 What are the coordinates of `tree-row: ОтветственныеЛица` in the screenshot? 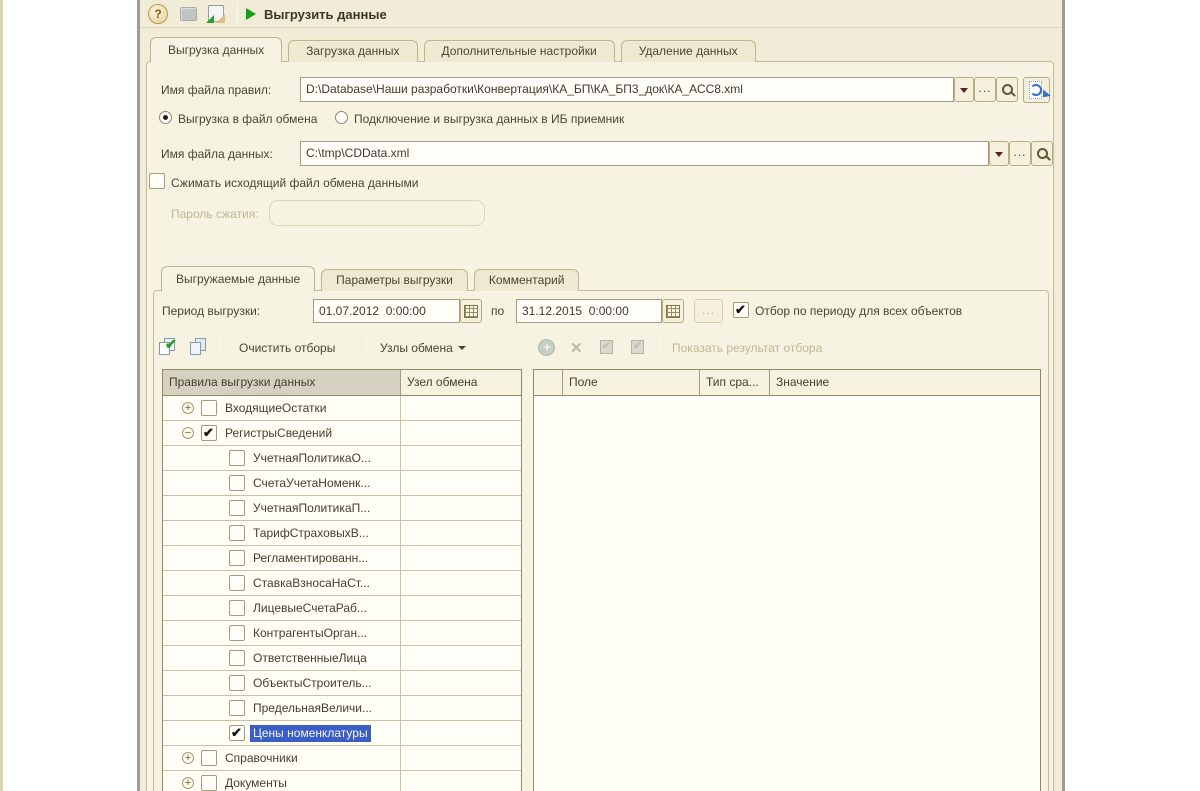 It's located at (342, 658).